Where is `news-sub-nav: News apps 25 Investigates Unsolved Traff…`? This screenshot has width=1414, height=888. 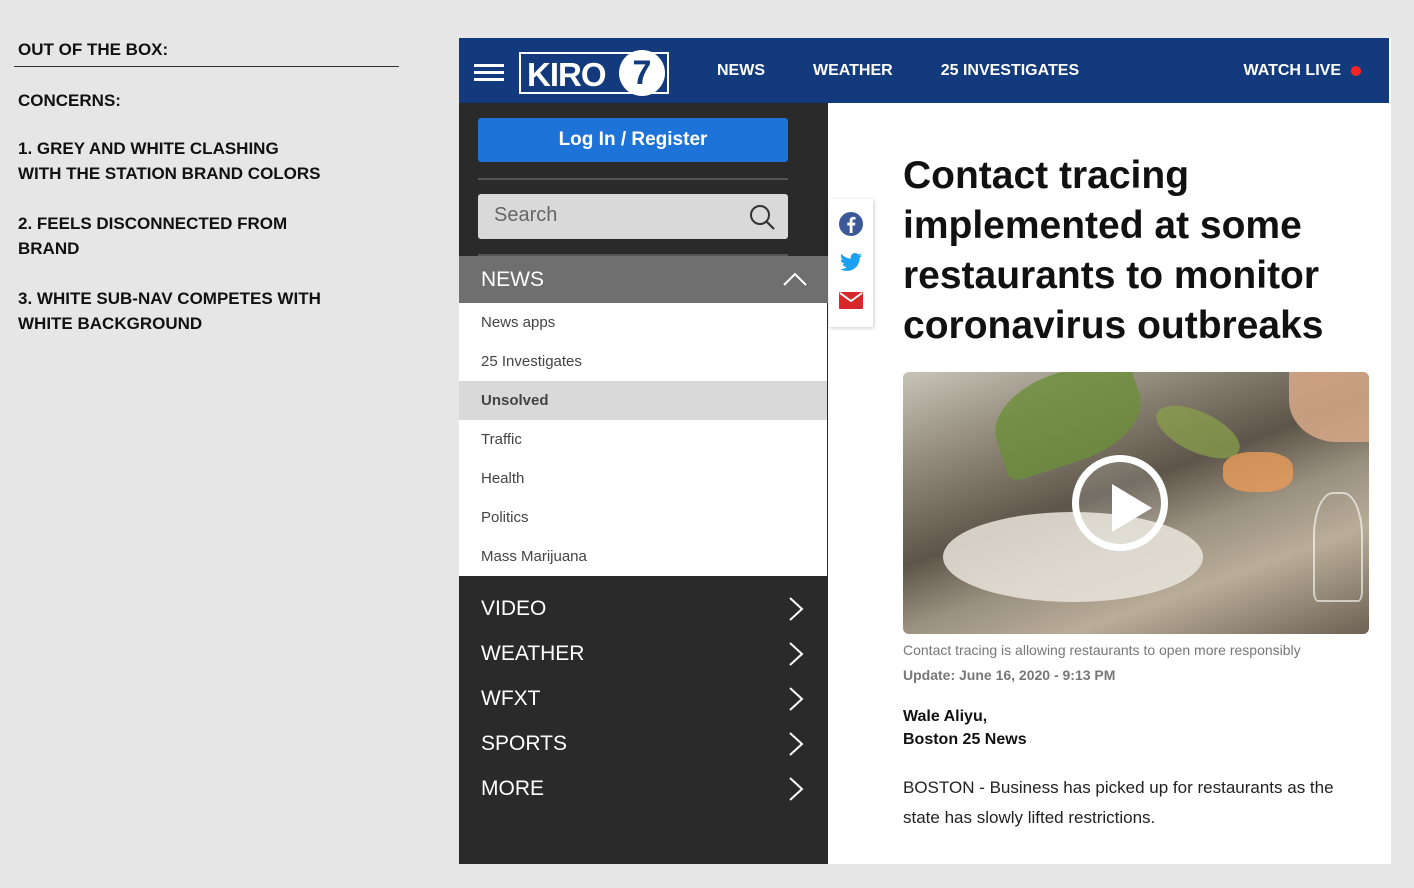
news-sub-nav: News apps 25 Investigates Unsolved Traff… is located at coordinates (643, 439).